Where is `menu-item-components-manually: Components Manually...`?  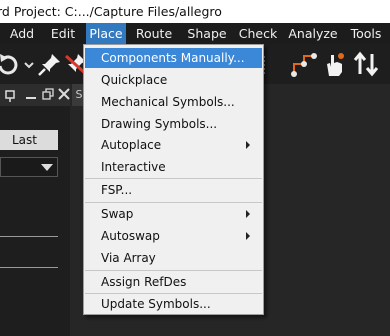
menu-item-components-manually: Components Manually... is located at coordinates (173, 58).